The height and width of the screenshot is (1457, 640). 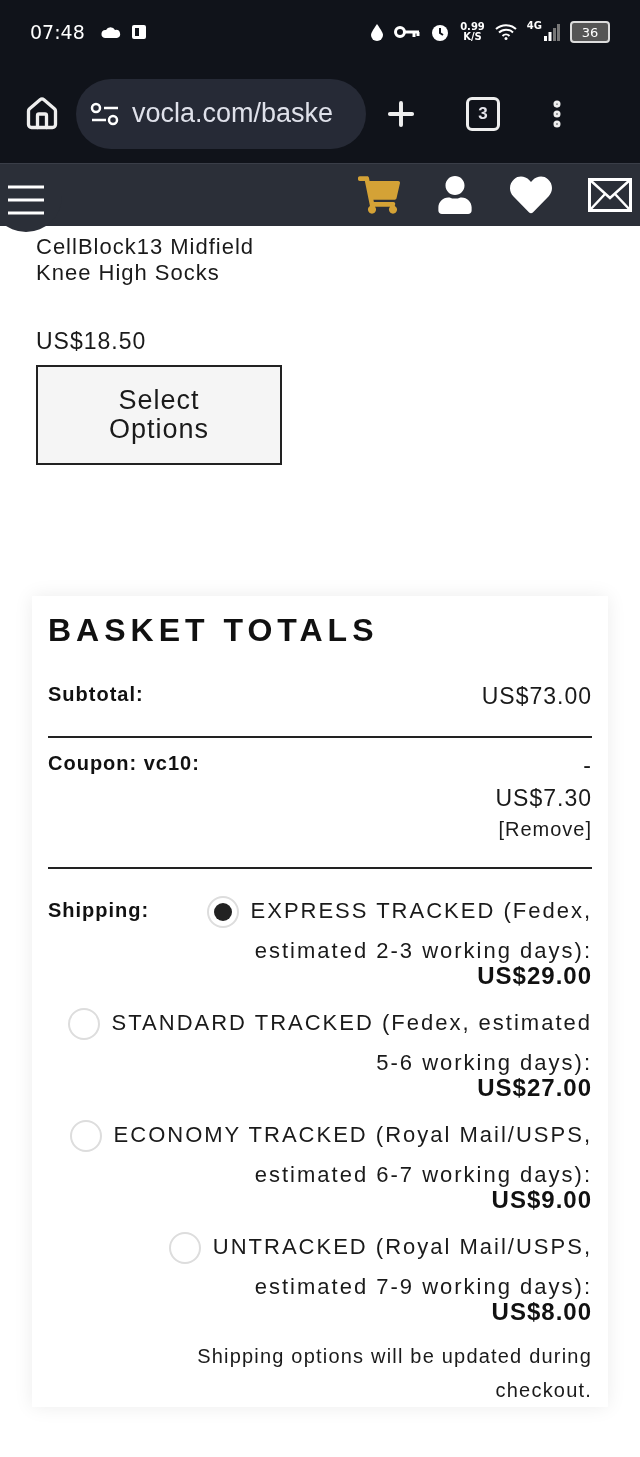 What do you see at coordinates (159, 415) in the screenshot?
I see `select-options-button: Select Options` at bounding box center [159, 415].